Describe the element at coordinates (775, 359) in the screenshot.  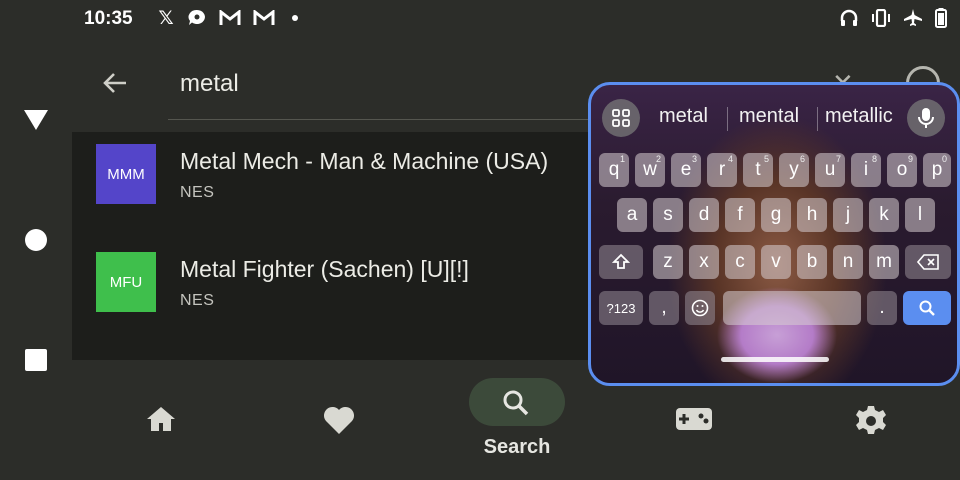
I see `keyboard-drag-handle` at that location.